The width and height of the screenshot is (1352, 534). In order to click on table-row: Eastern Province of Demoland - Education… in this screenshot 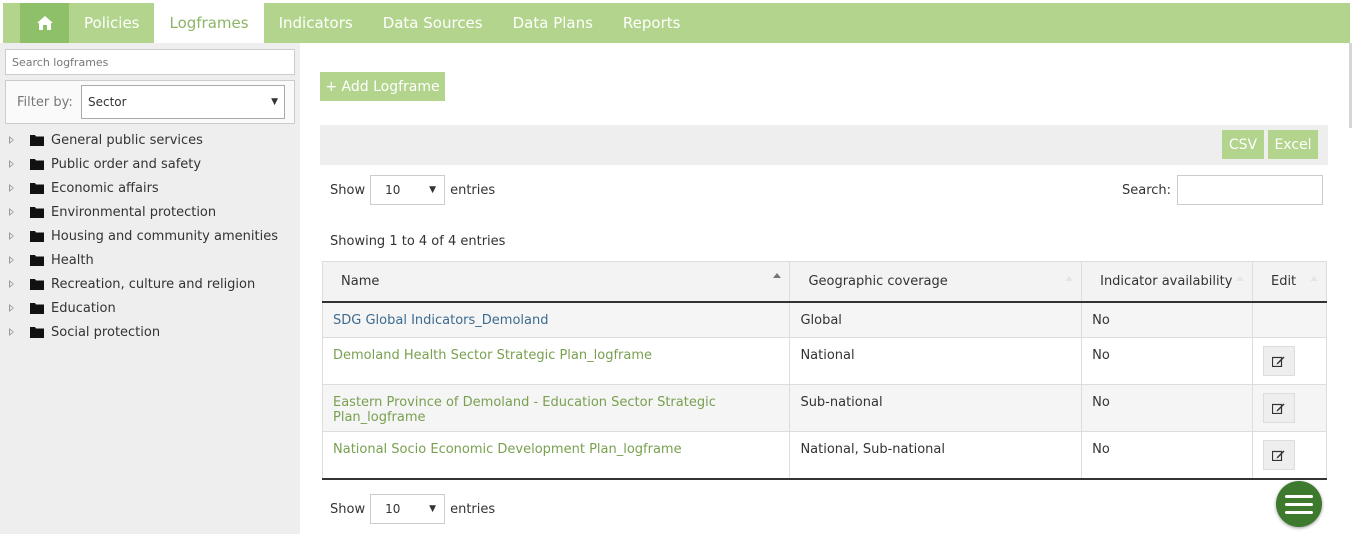, I will do `click(824, 408)`.